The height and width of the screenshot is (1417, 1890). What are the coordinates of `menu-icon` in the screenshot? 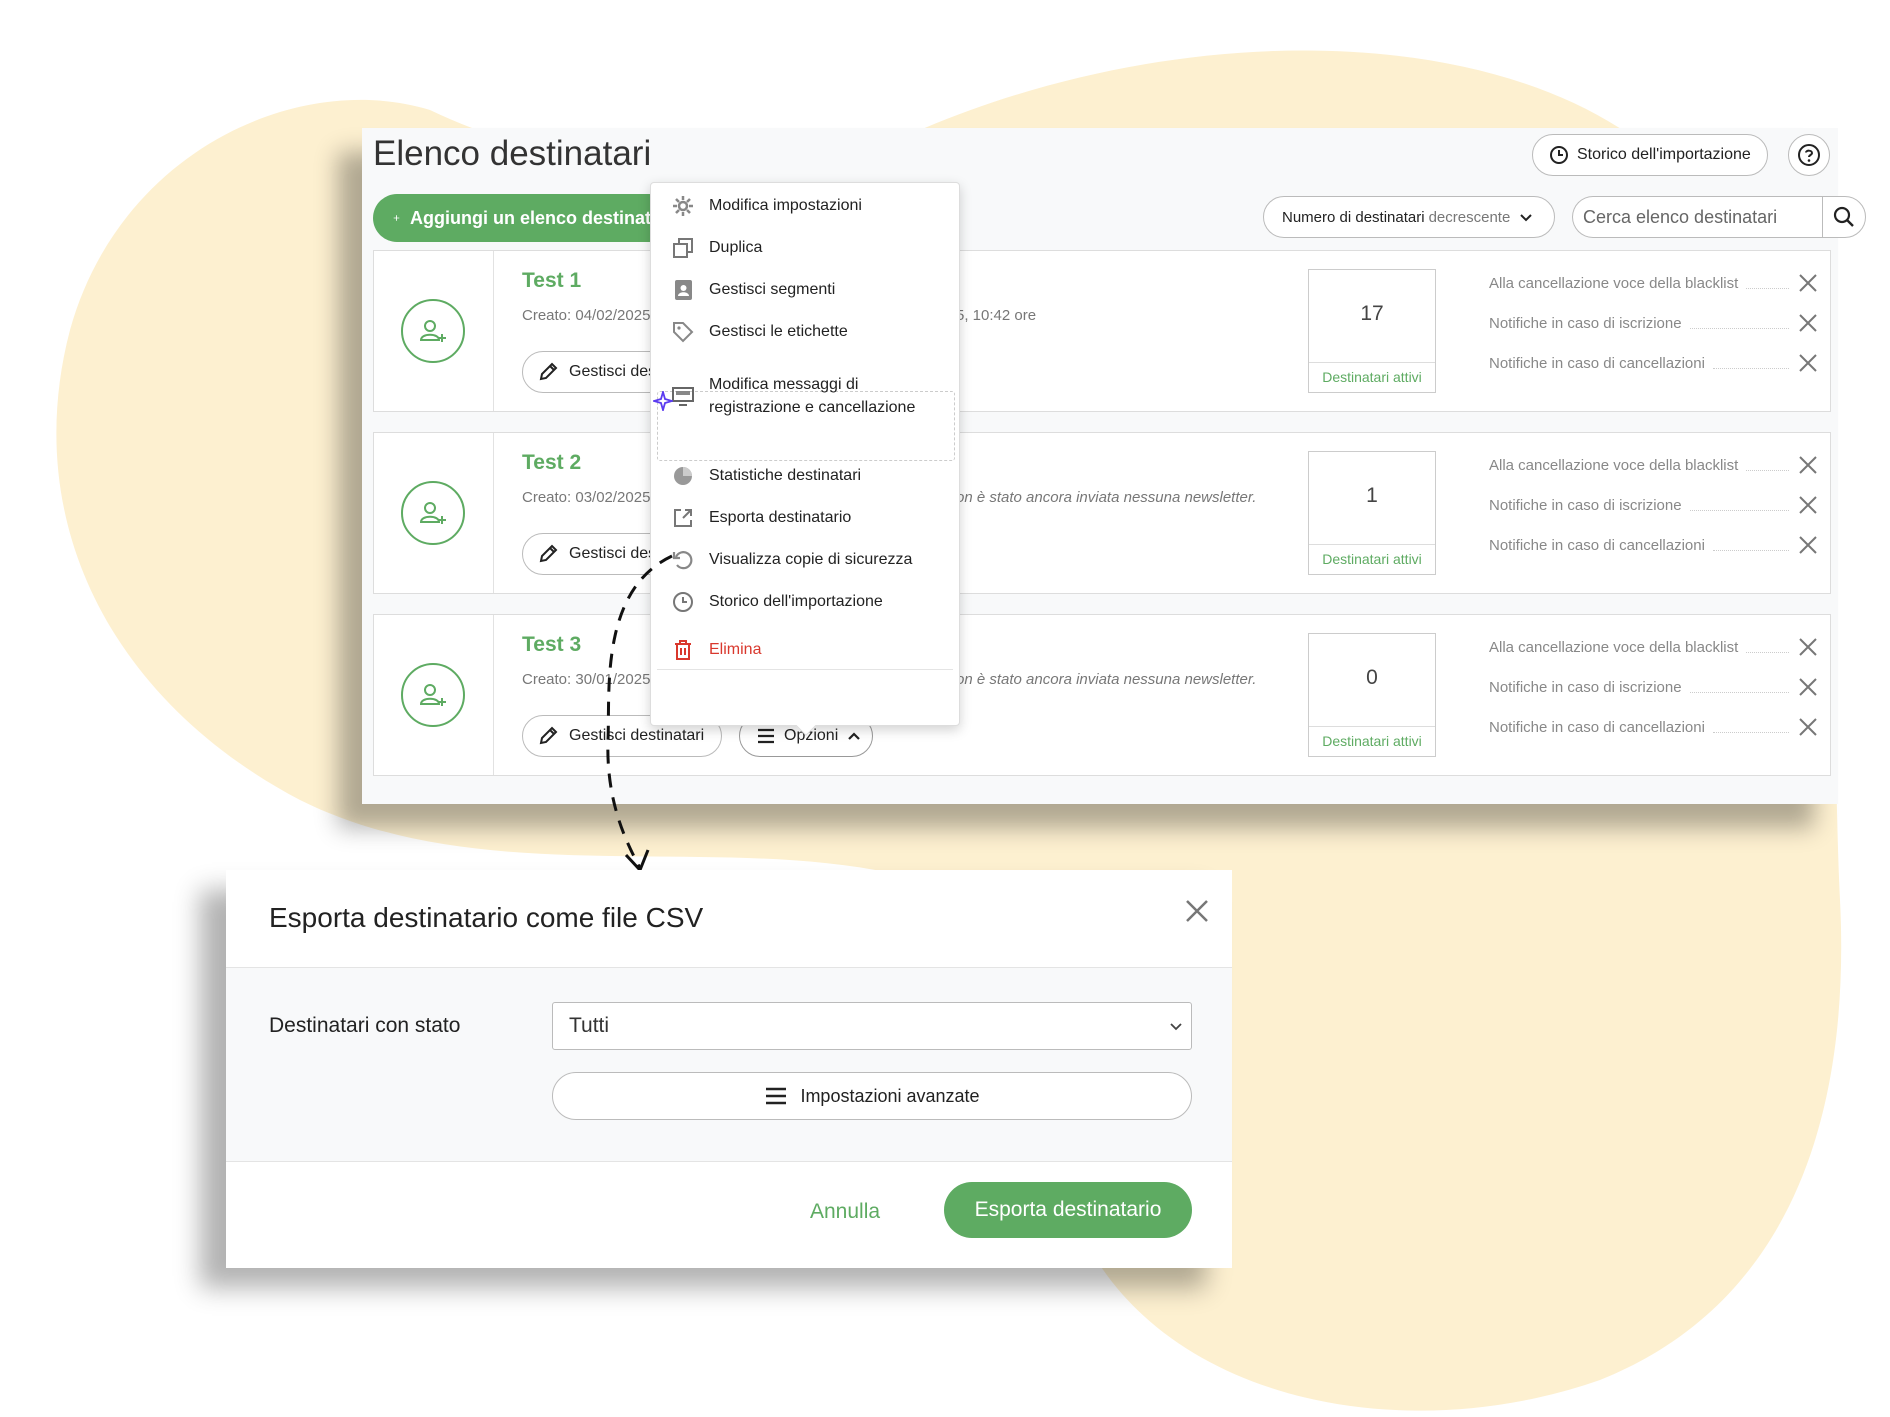 It's located at (776, 1096).